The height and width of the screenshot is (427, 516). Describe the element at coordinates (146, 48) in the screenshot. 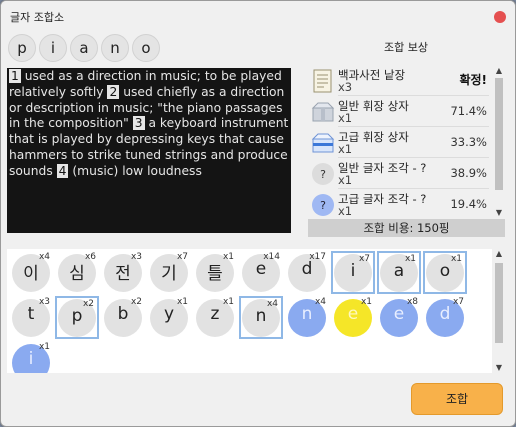

I see `word-letter: o` at that location.